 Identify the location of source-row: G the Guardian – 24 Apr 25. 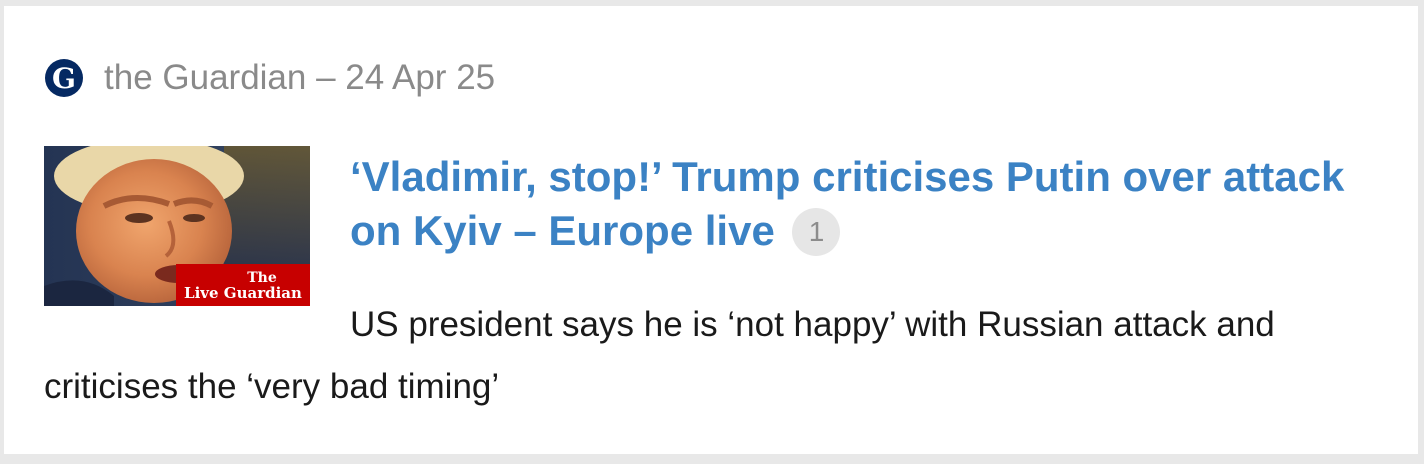
(269, 78).